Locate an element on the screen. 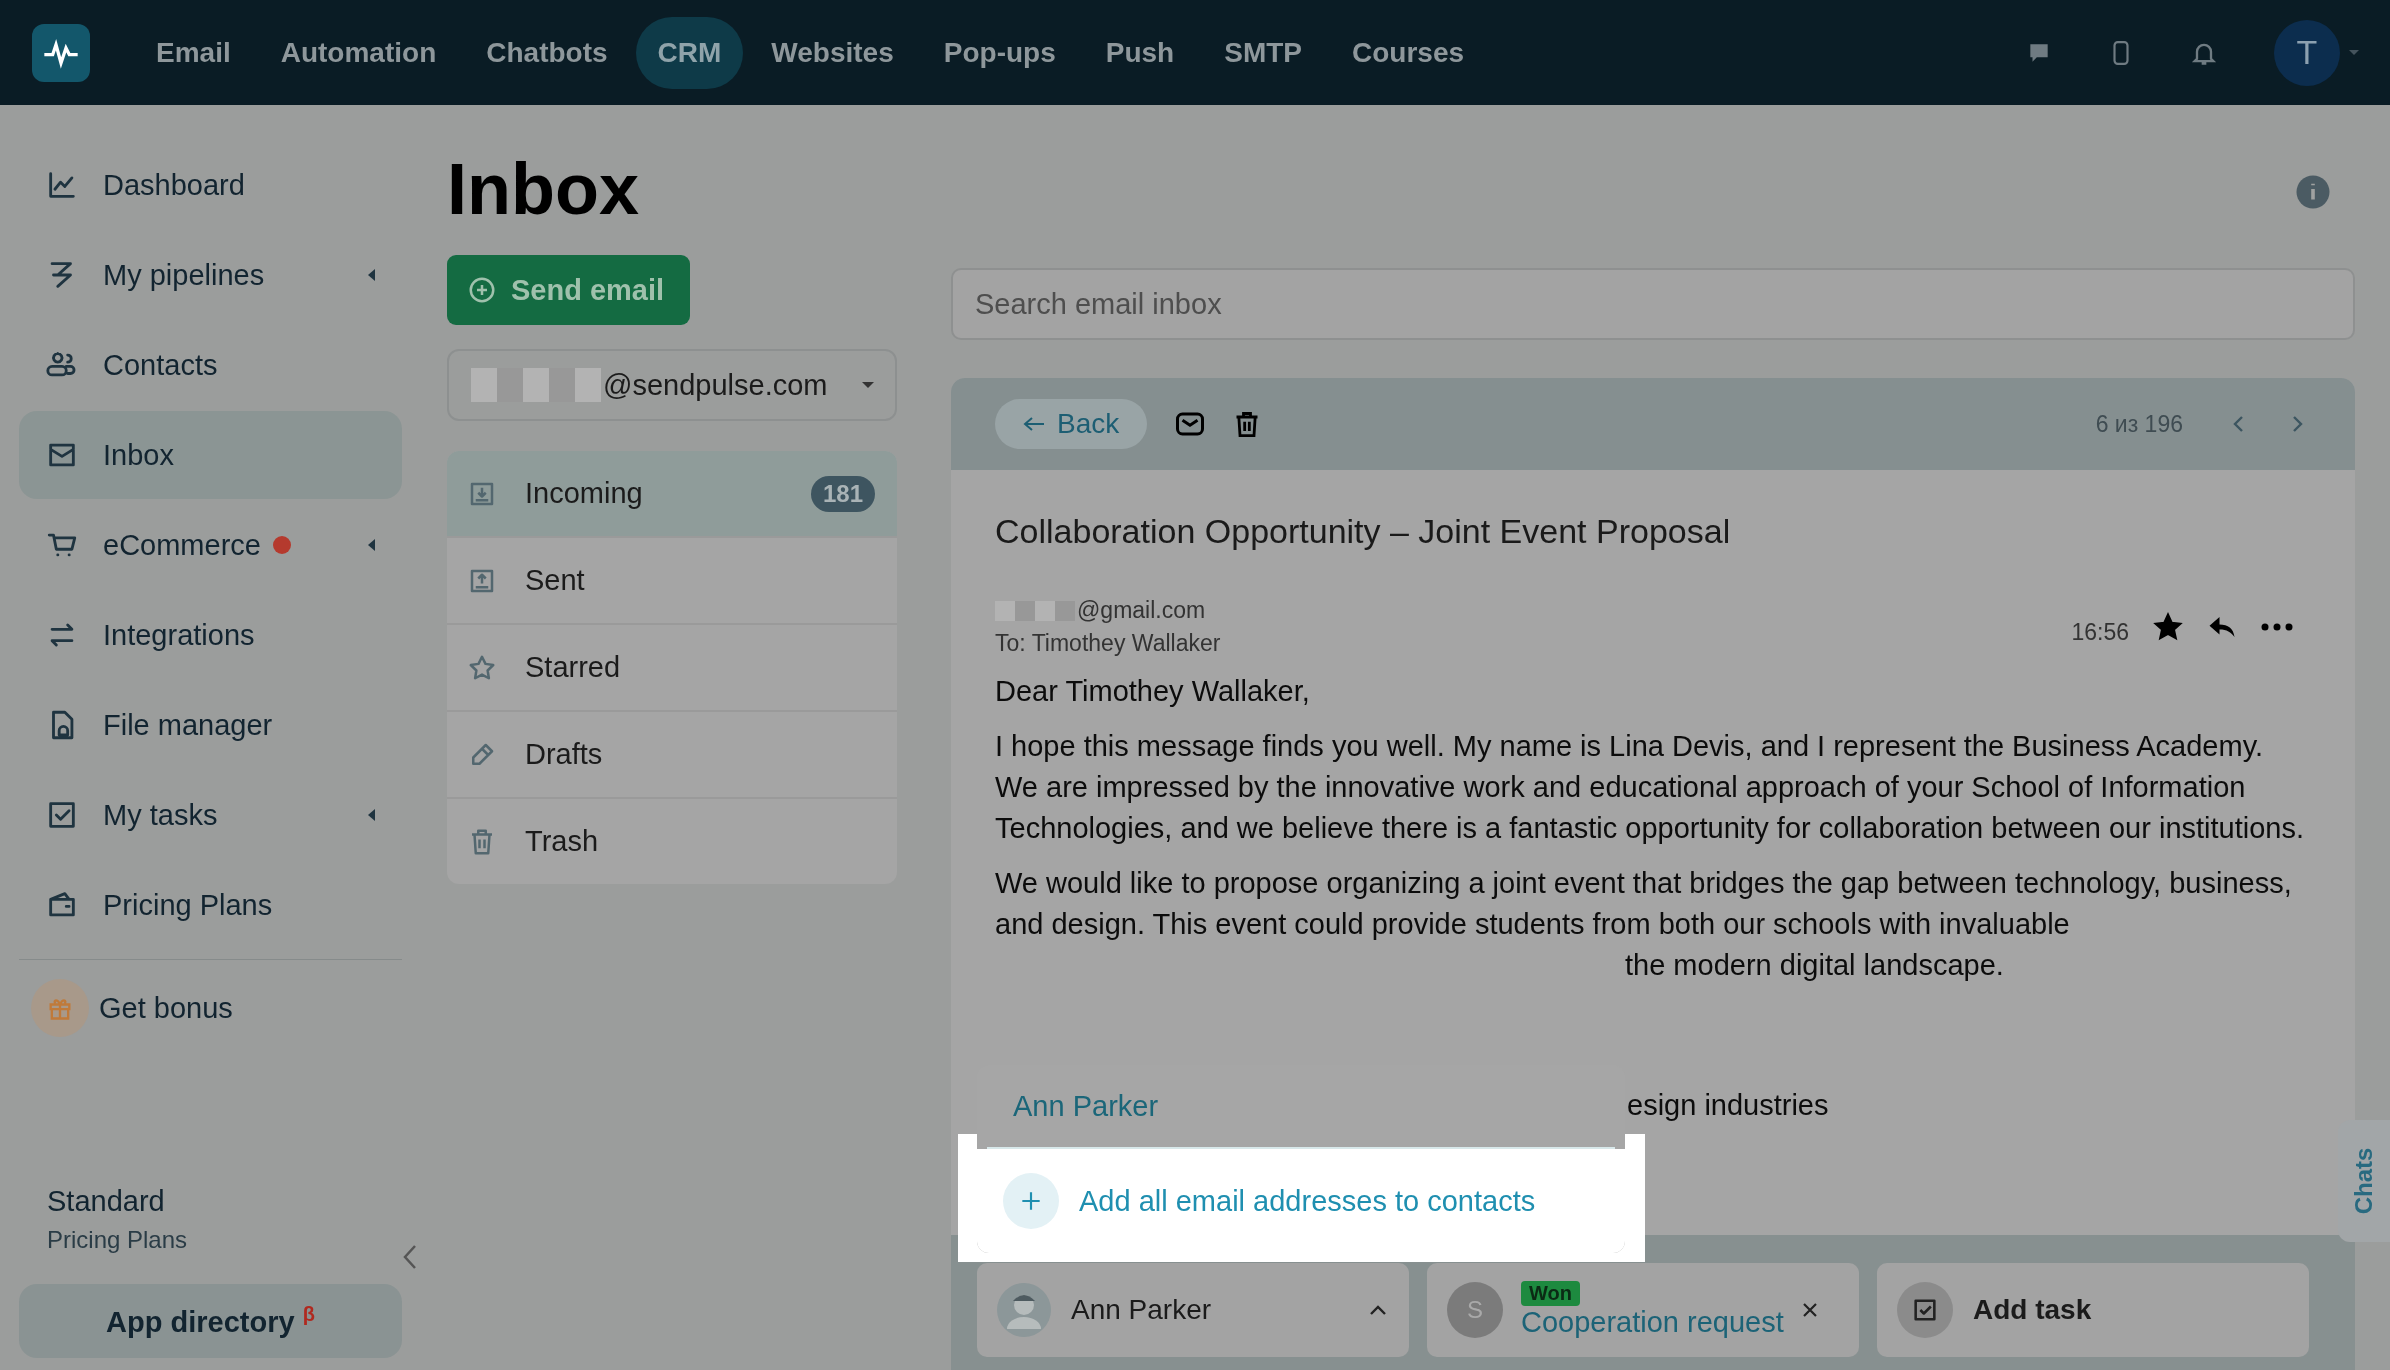 This screenshot has height=1370, width=2390. logo-icon is located at coordinates (61, 52).